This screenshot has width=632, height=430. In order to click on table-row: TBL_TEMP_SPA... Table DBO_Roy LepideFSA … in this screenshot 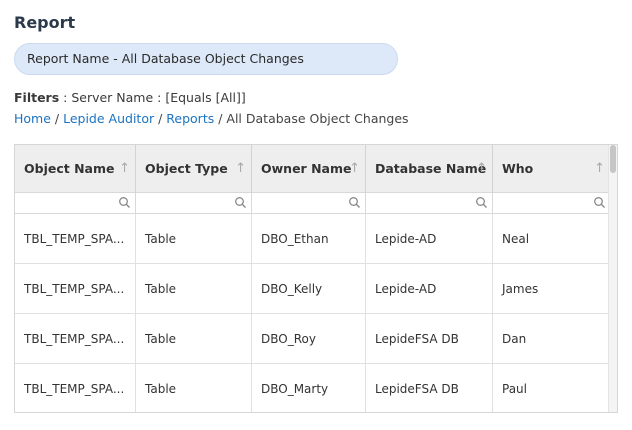, I will do `click(312, 339)`.